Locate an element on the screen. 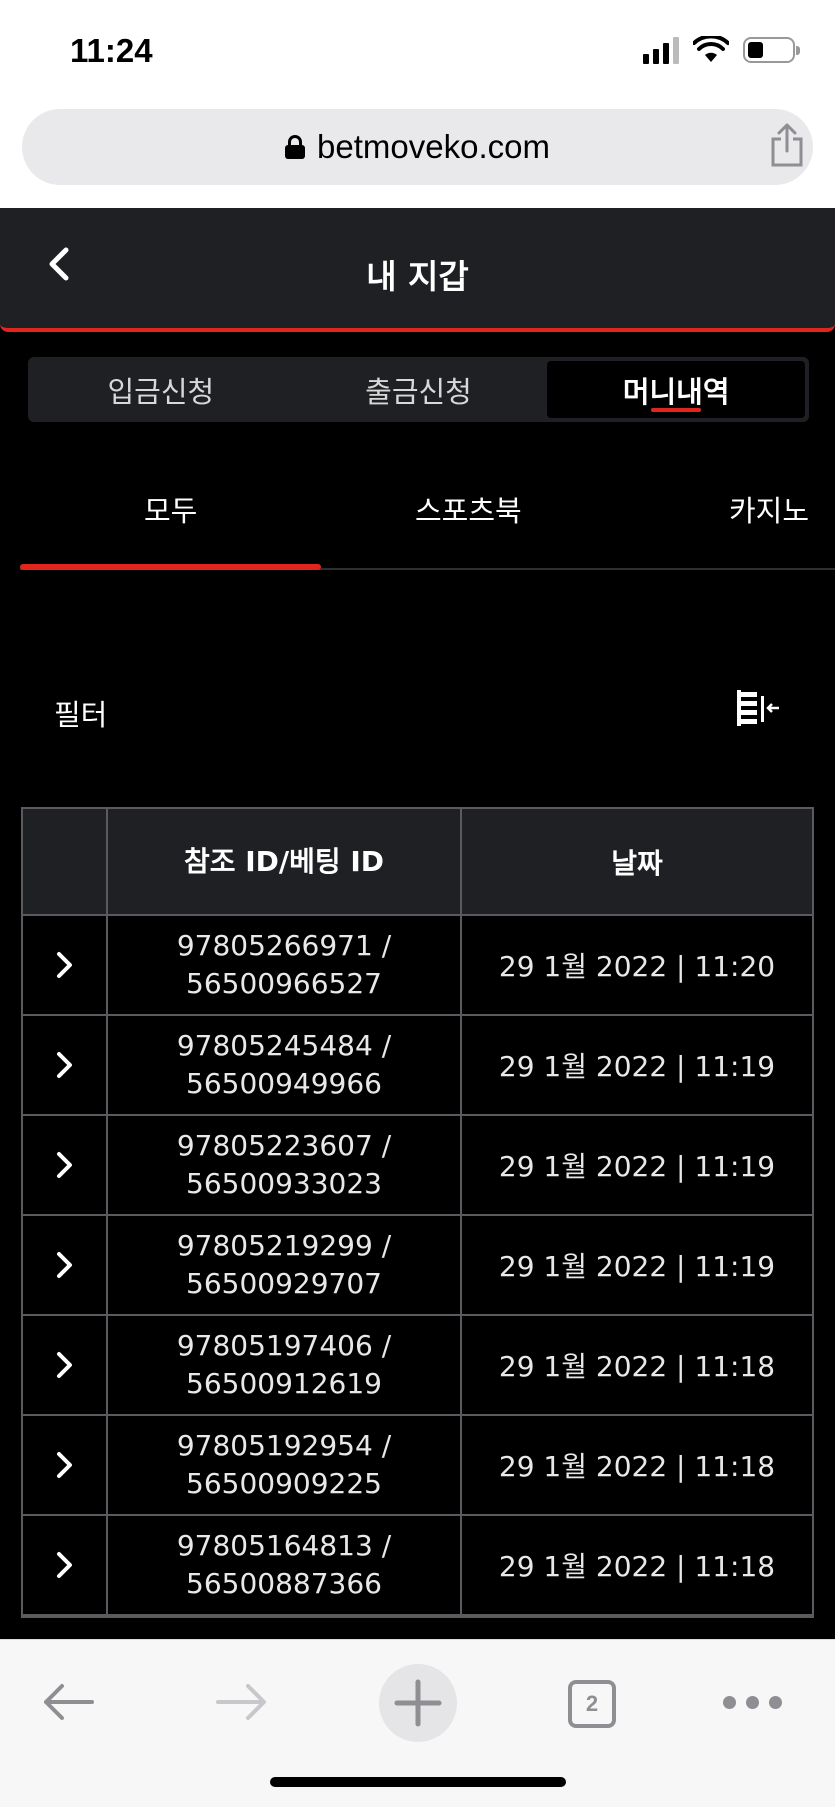 Image resolution: width=835 pixels, height=1807 pixels. table-header-row: 참조 ID/베팅 ID 날짜 is located at coordinates (417, 862).